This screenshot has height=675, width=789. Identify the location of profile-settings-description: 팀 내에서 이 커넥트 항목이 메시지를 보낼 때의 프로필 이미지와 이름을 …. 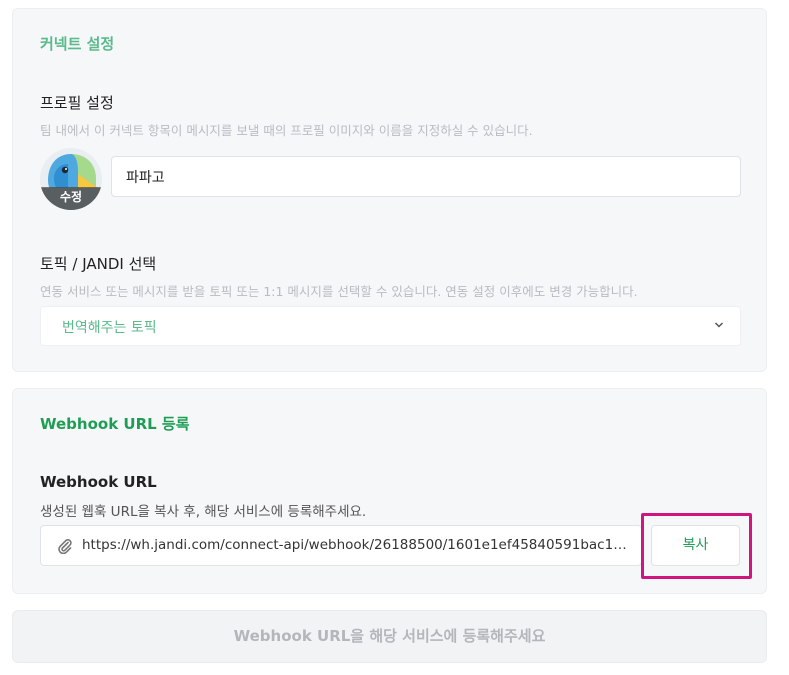
(286, 130).